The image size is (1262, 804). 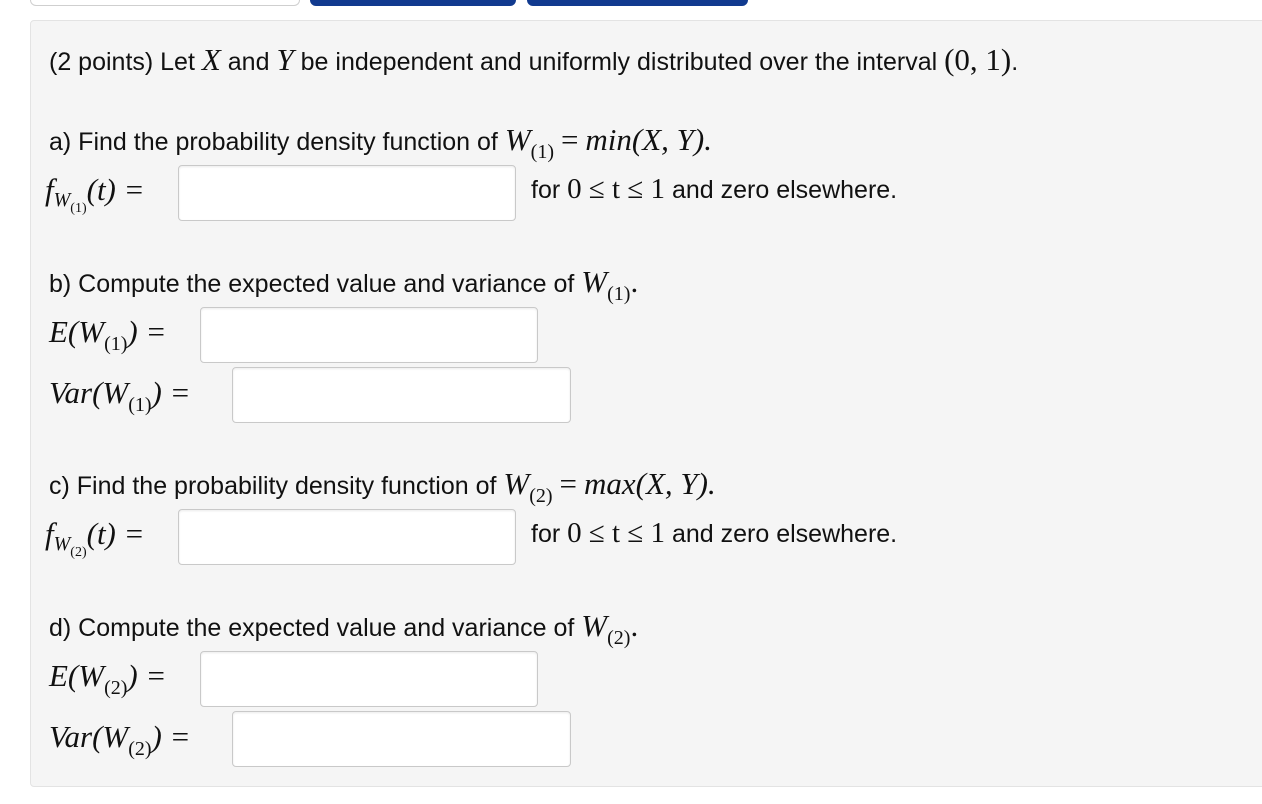 What do you see at coordinates (369, 679) in the screenshot?
I see `part-d-expected-input` at bounding box center [369, 679].